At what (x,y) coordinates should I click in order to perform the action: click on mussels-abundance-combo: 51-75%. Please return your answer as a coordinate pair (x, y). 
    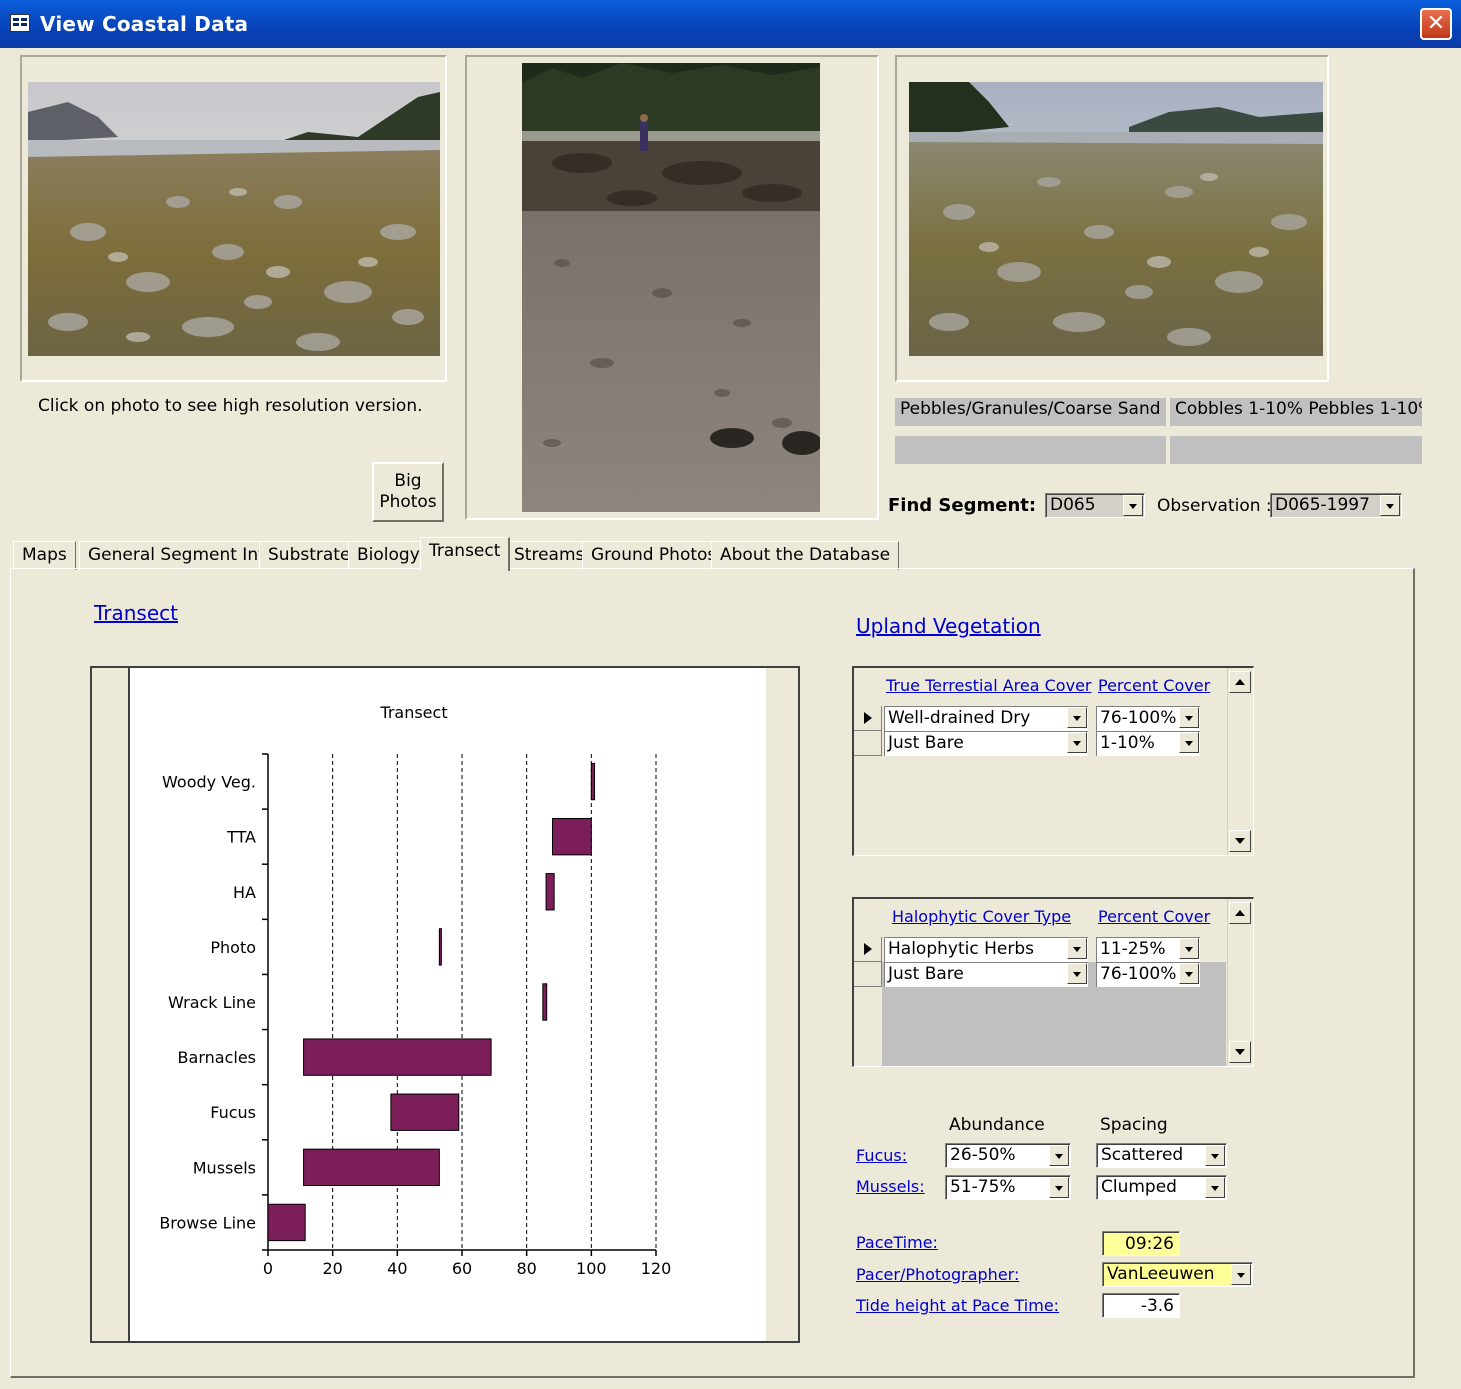
    Looking at the image, I should click on (1008, 1187).